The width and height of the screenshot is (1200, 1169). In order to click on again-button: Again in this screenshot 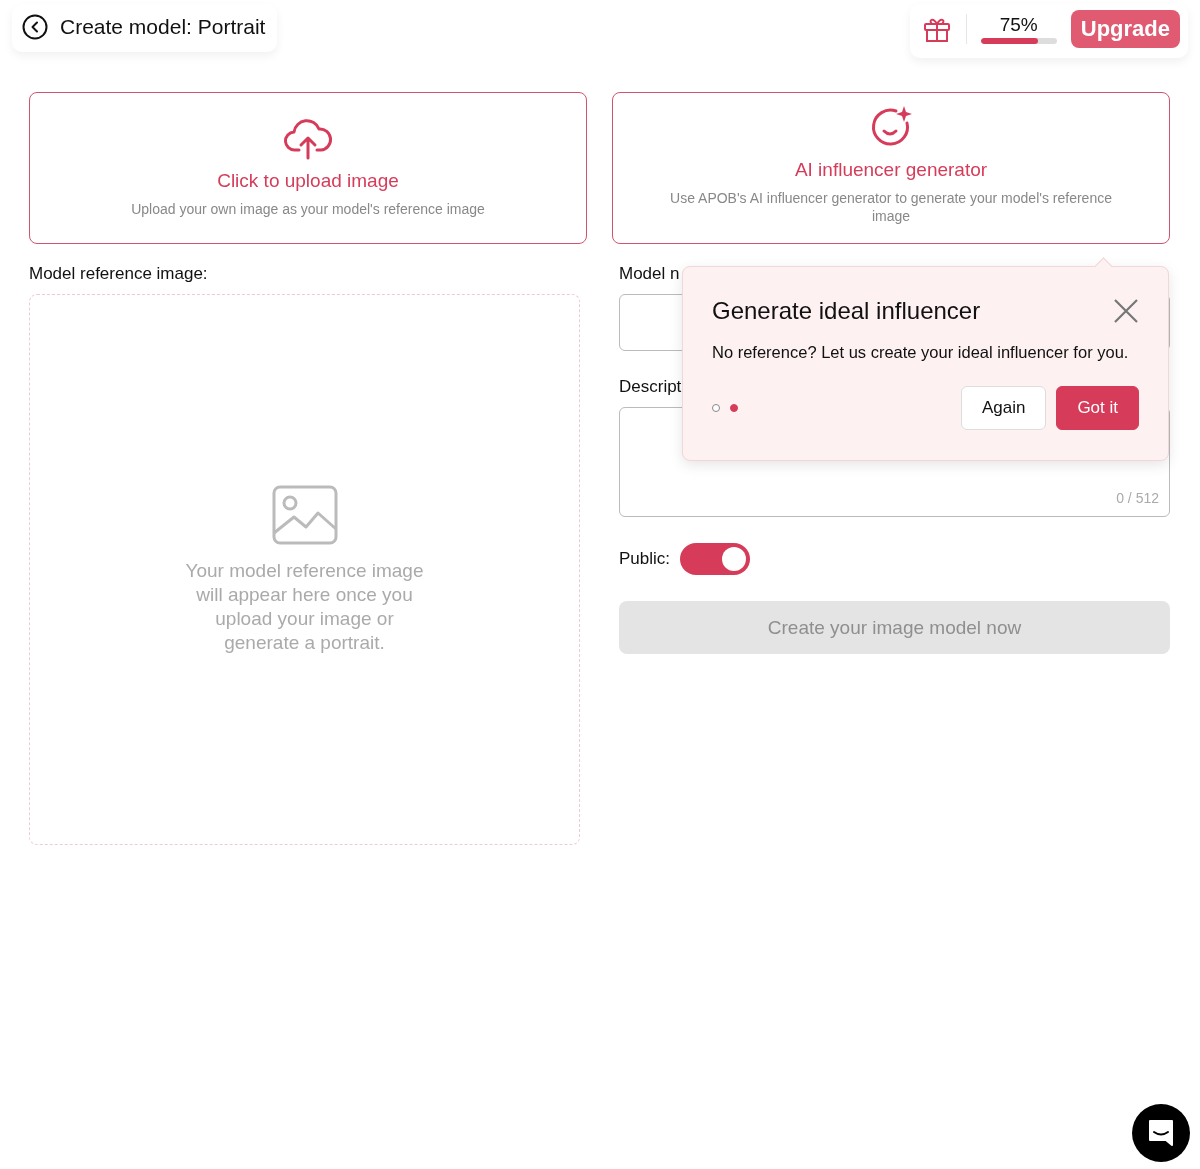, I will do `click(1003, 408)`.